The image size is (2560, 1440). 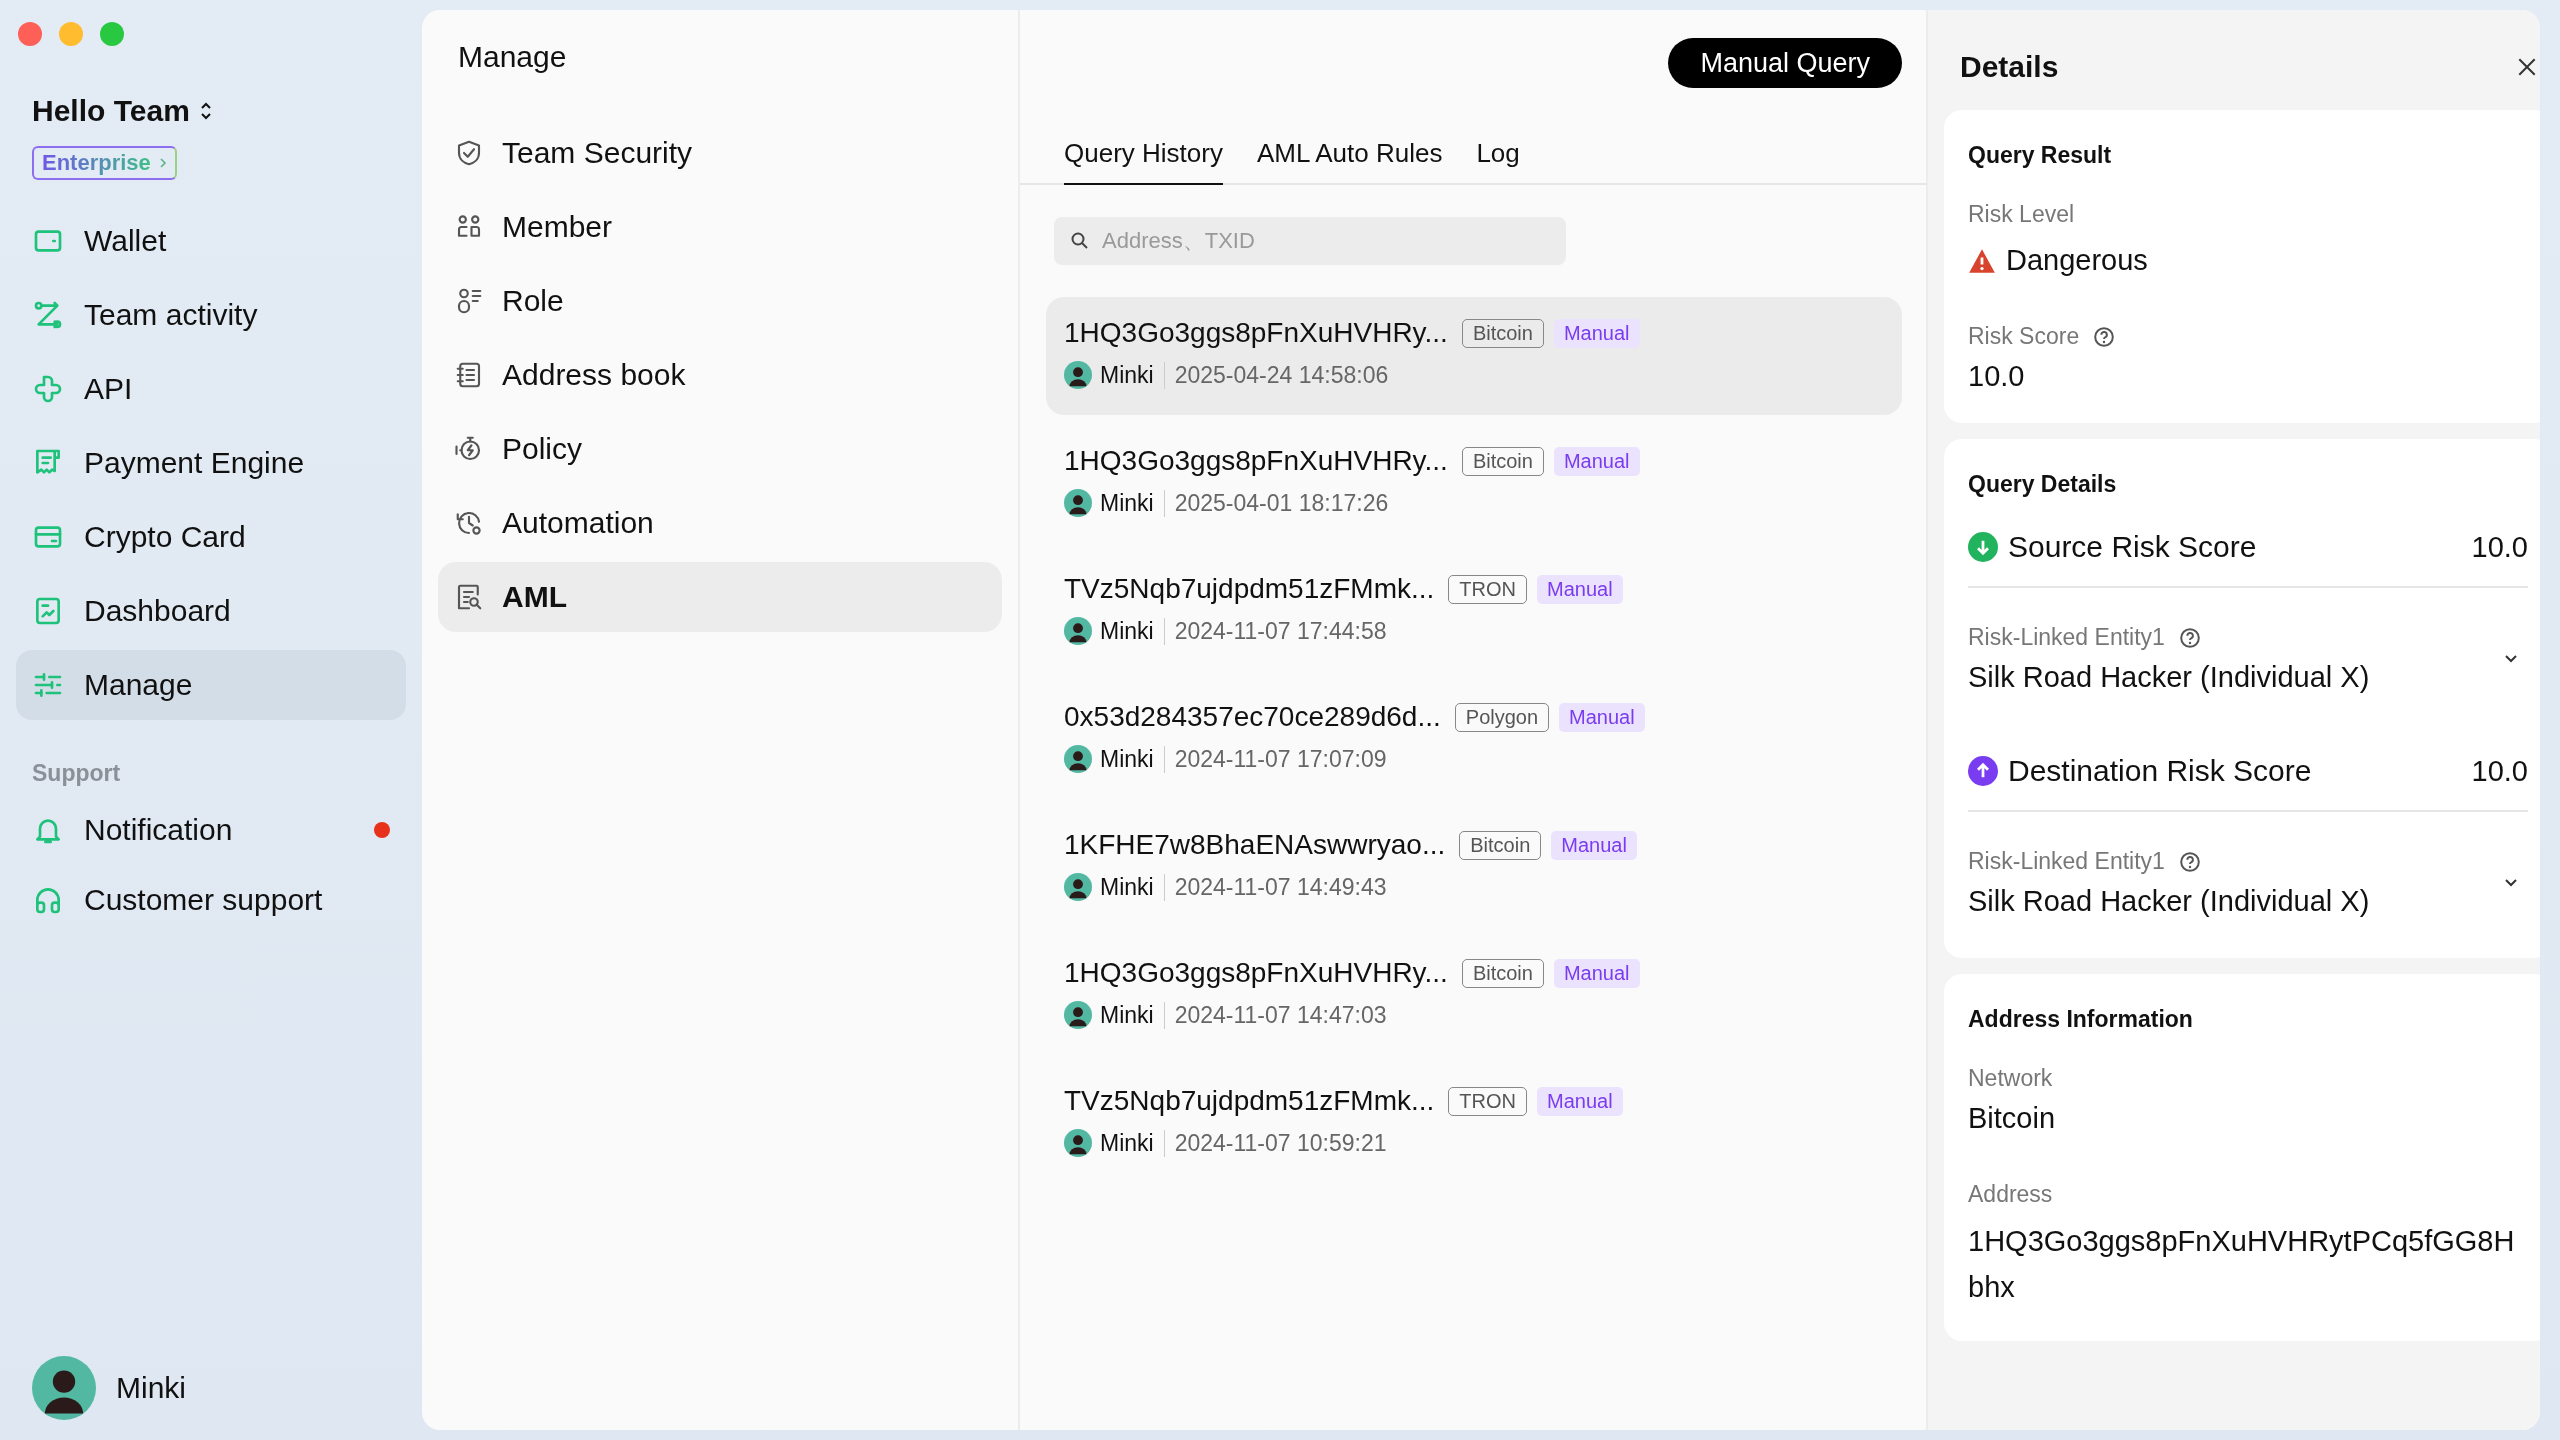 I want to click on nav-item: Payment Engine, so click(x=211, y=463).